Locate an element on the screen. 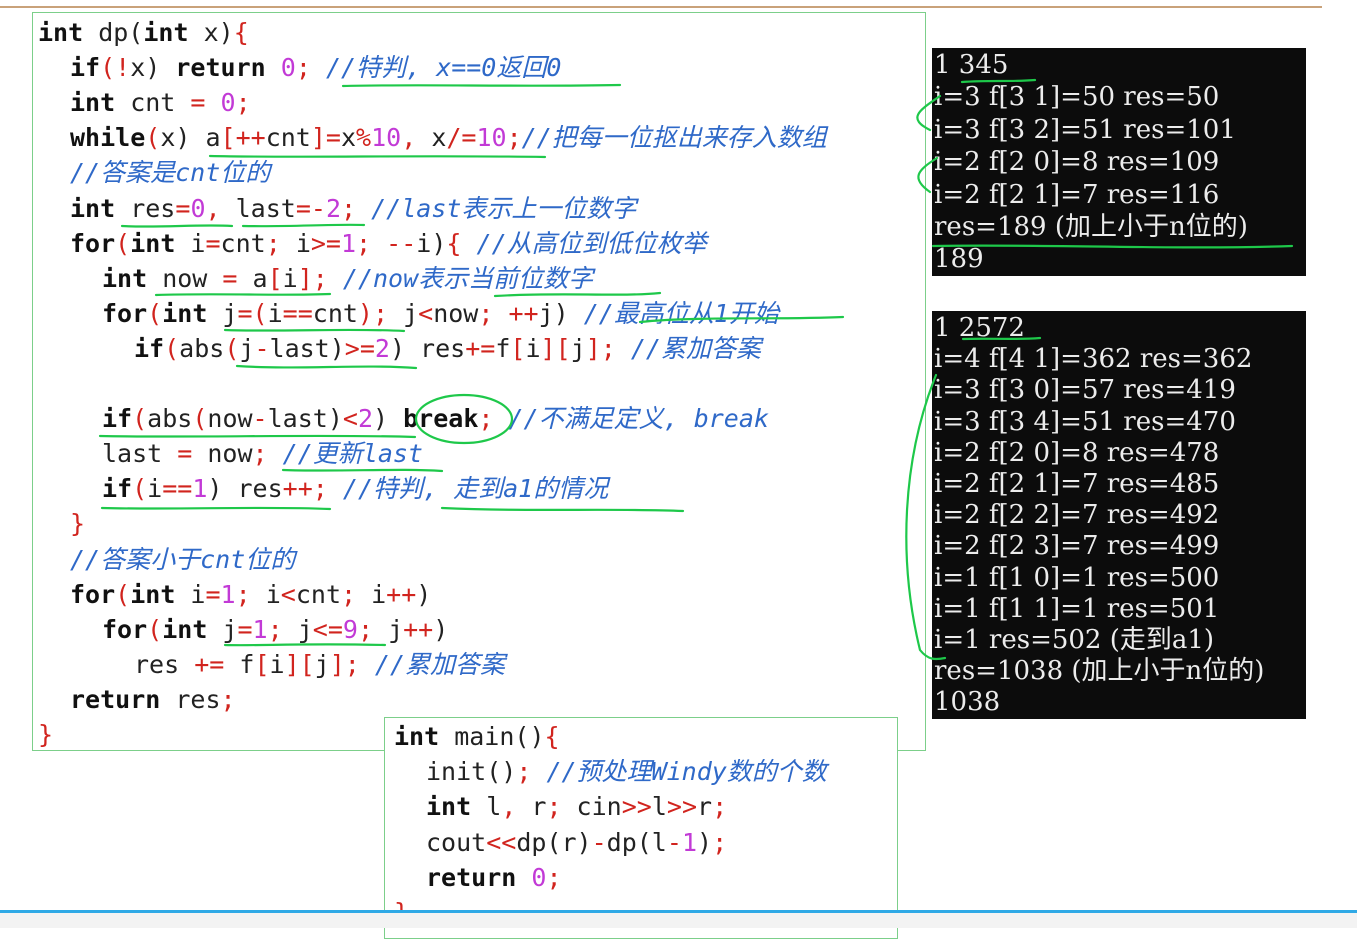  main-code-line: cout<<dp(r)-dp(l-1); is located at coordinates (576, 843).